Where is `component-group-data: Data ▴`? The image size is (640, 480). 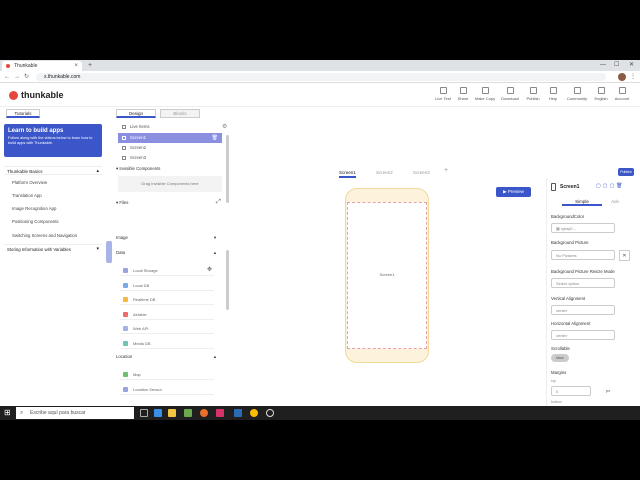 component-group-data: Data ▴ is located at coordinates (168, 252).